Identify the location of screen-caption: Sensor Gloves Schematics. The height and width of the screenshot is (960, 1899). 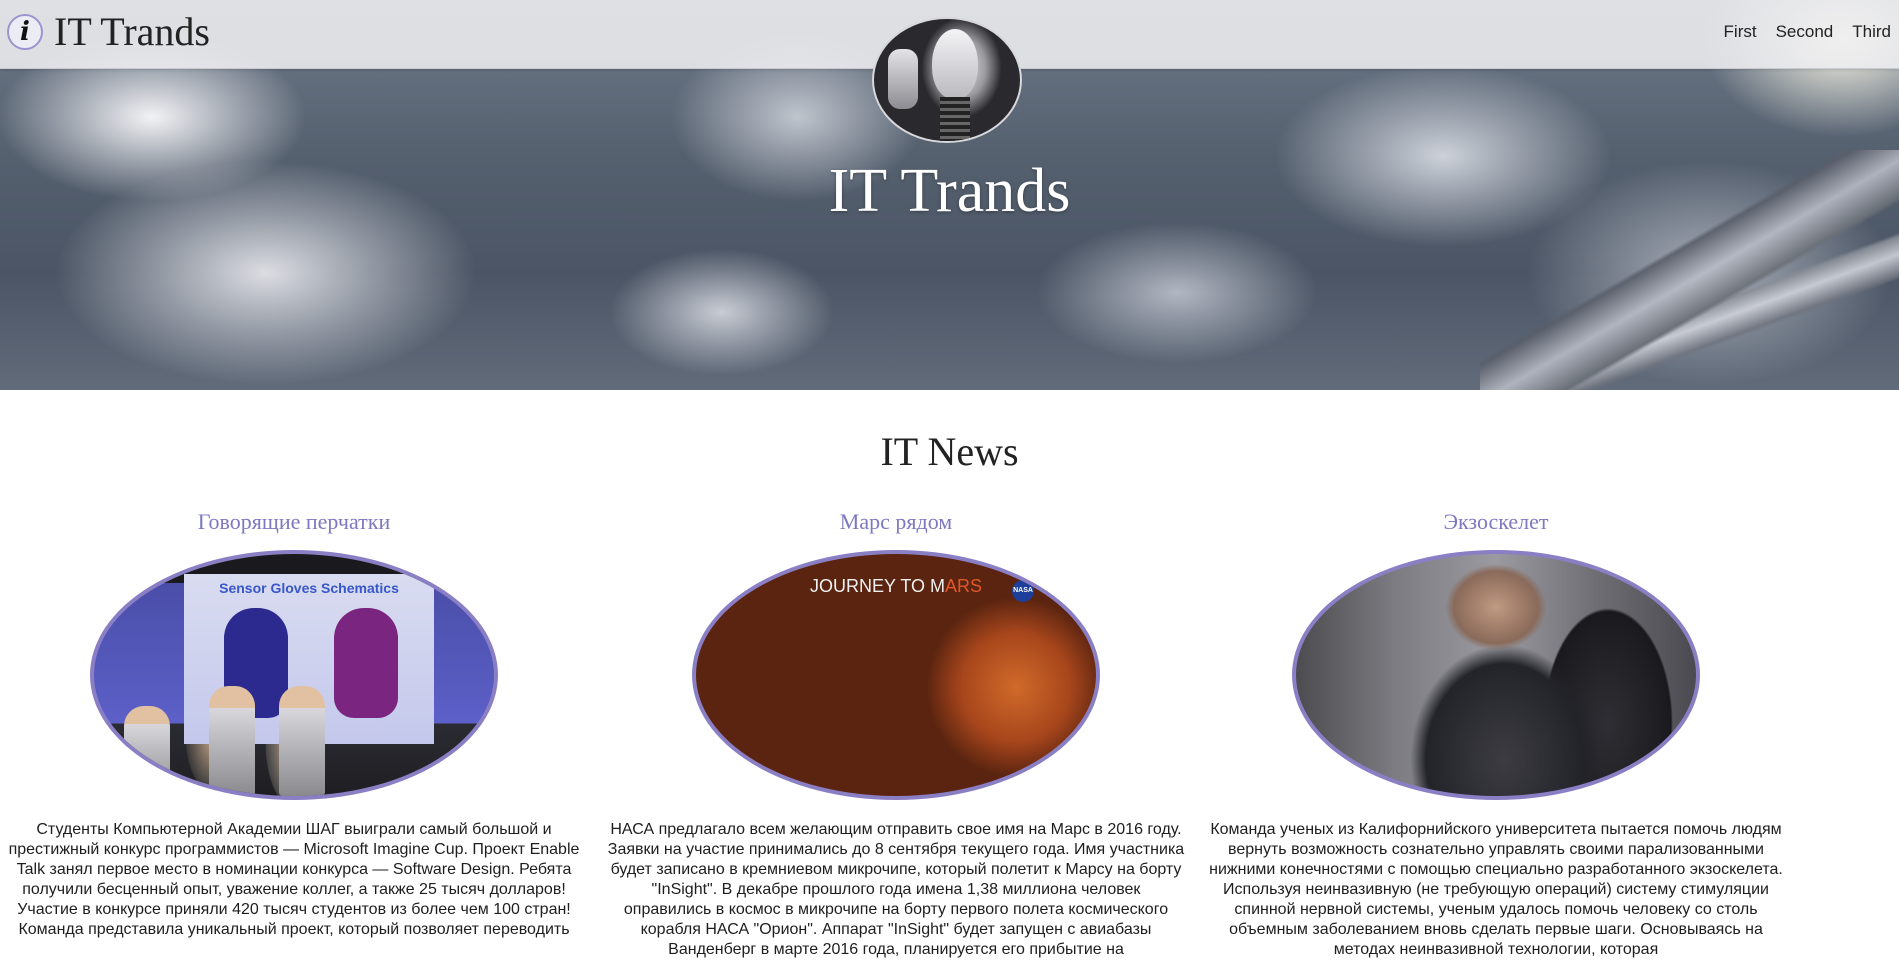
(309, 588).